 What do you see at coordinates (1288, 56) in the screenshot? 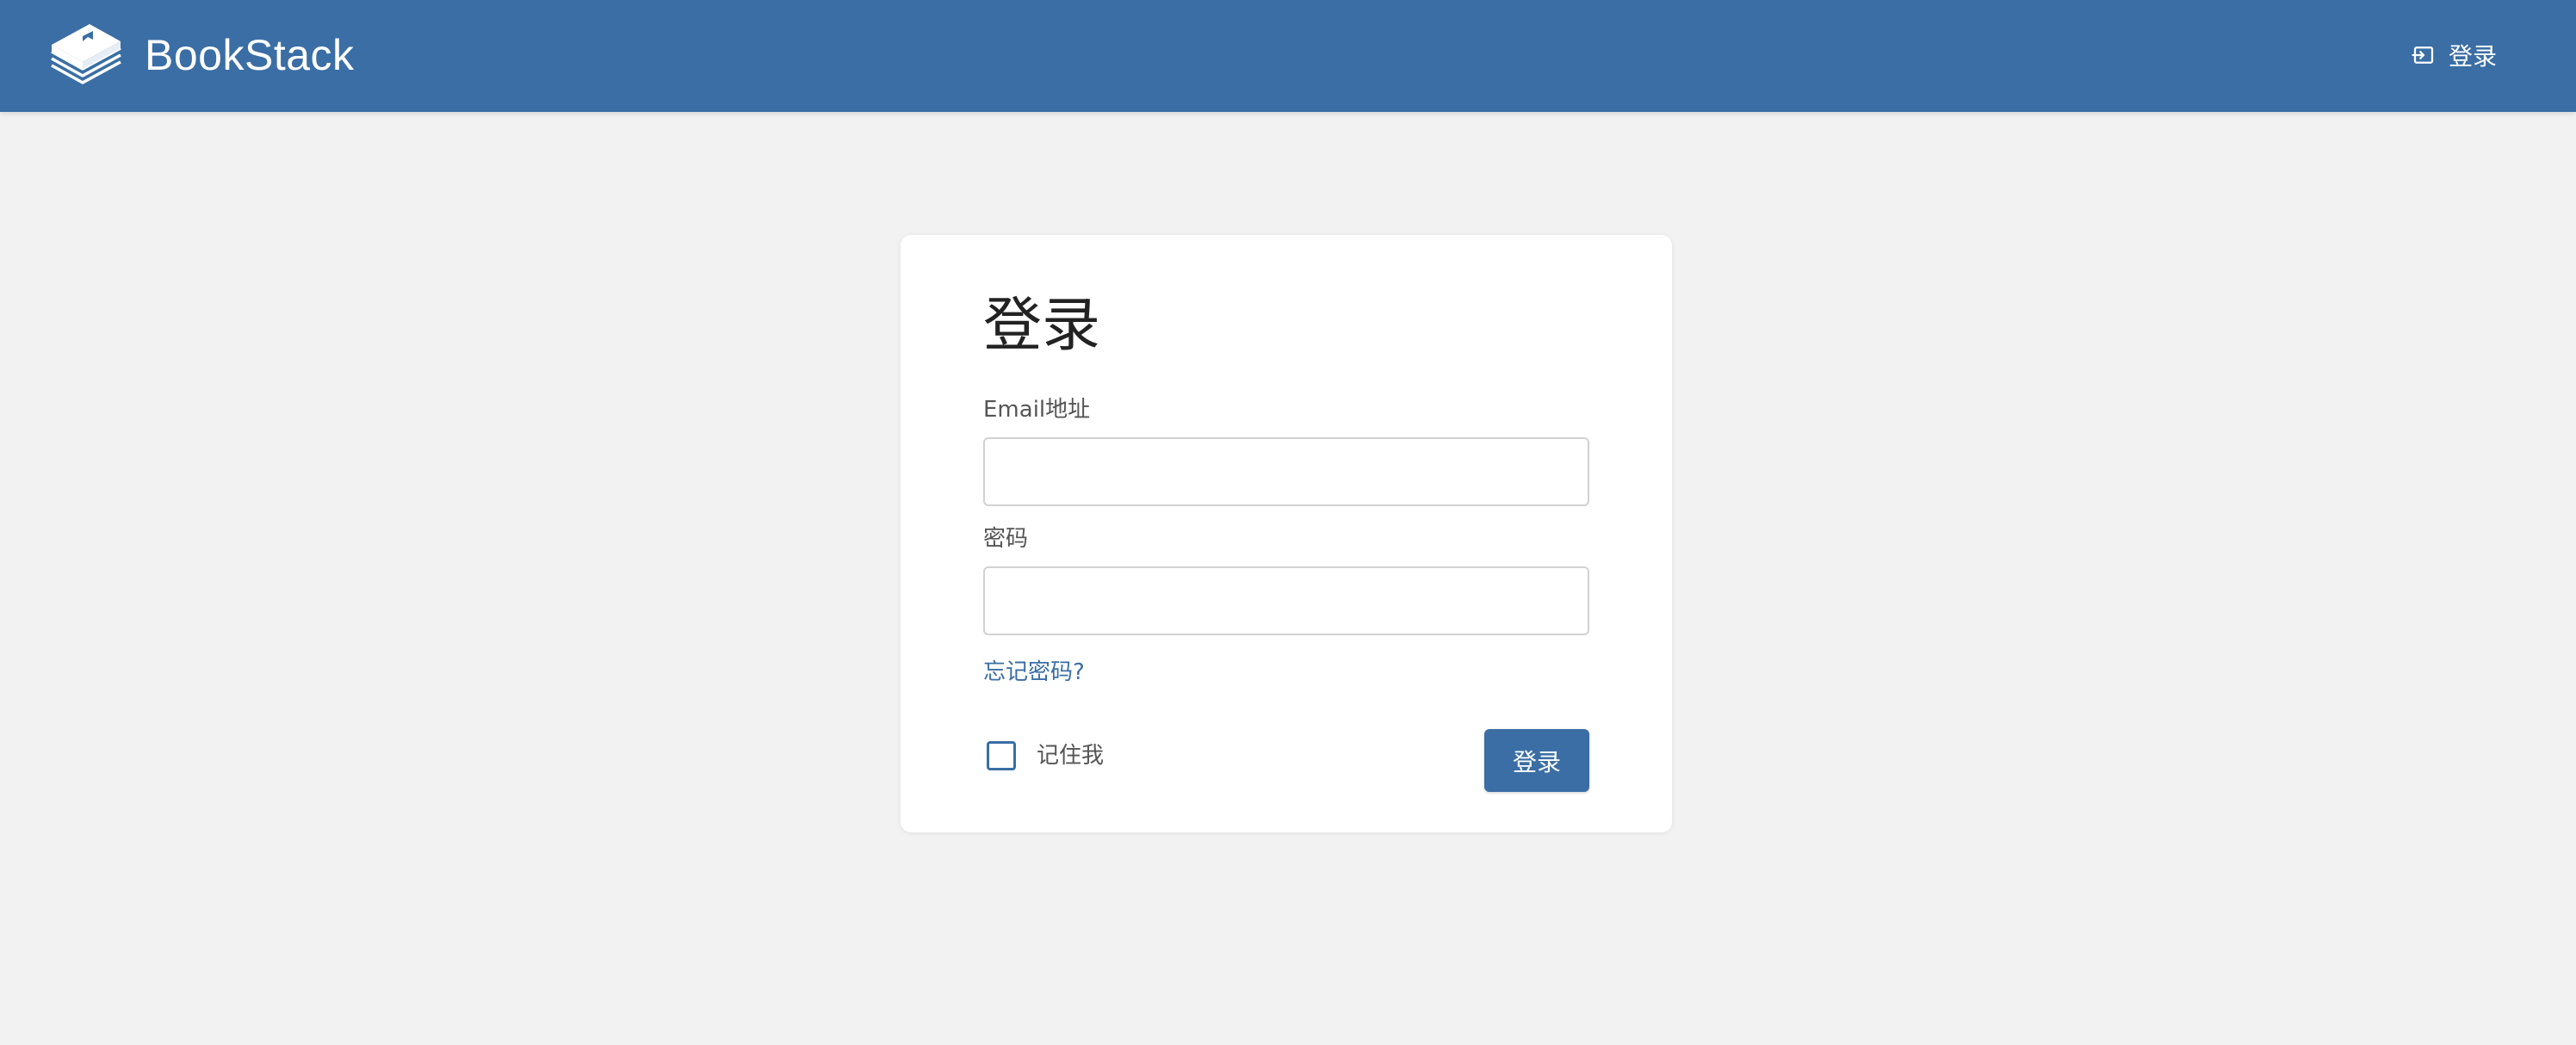
I see `top-header-bar: BookStack 登录` at bounding box center [1288, 56].